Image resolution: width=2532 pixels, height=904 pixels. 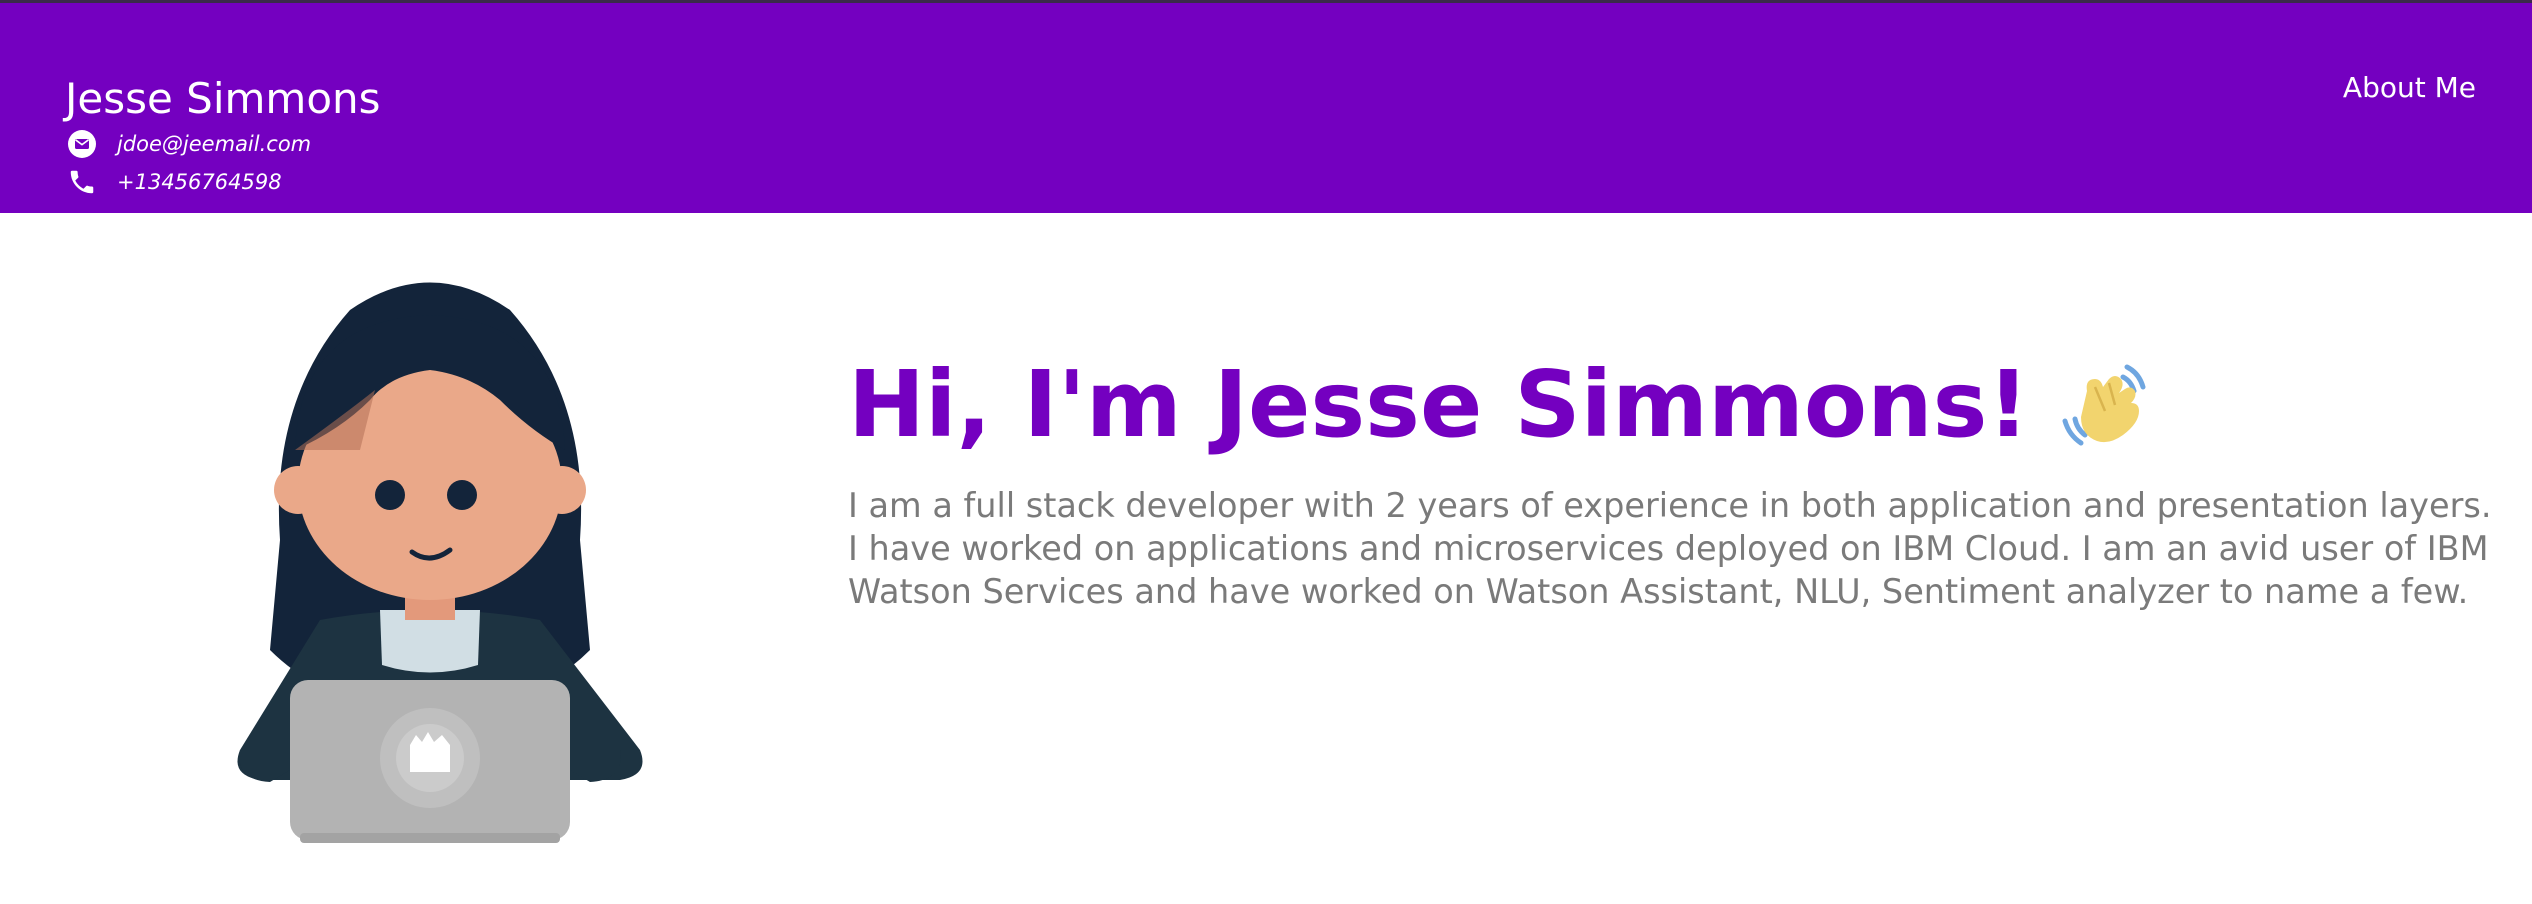 I want to click on contact-email: jdoe@jeemail.com, so click(x=188, y=144).